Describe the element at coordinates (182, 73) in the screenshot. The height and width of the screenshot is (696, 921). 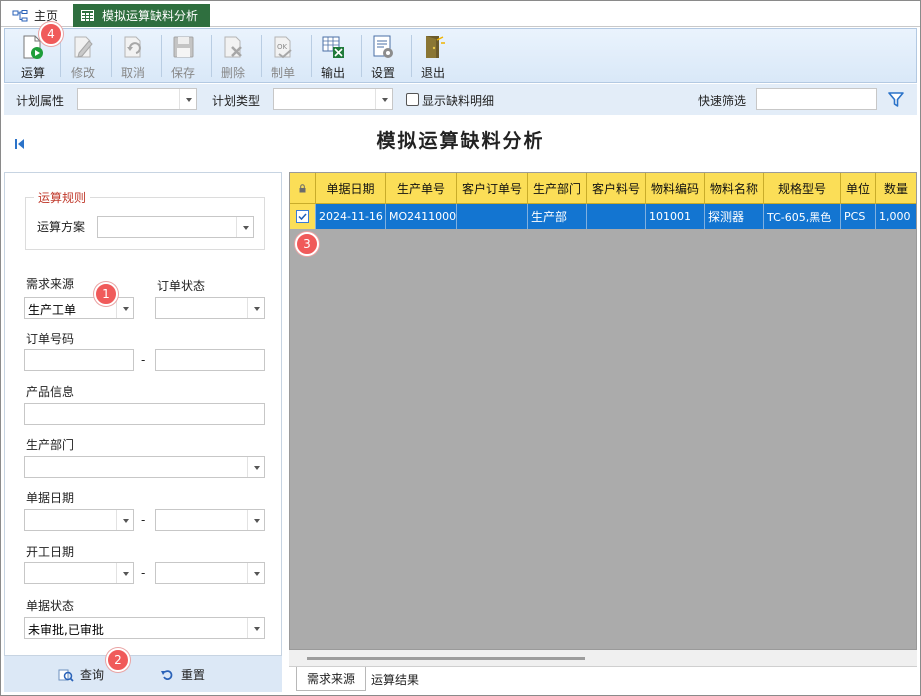
I see `save-label: 保存` at that location.